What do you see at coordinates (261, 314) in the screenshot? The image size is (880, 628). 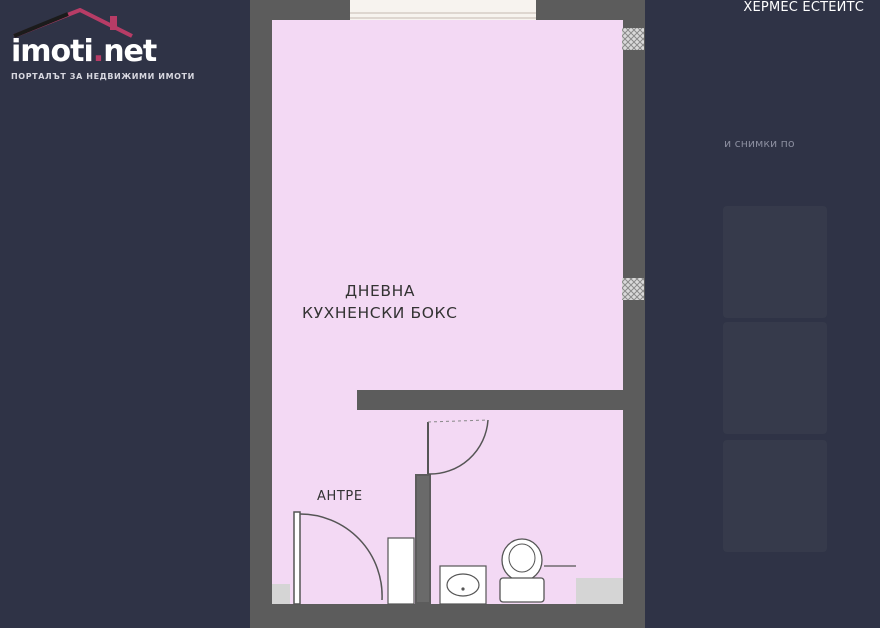 I see `left-wall` at bounding box center [261, 314].